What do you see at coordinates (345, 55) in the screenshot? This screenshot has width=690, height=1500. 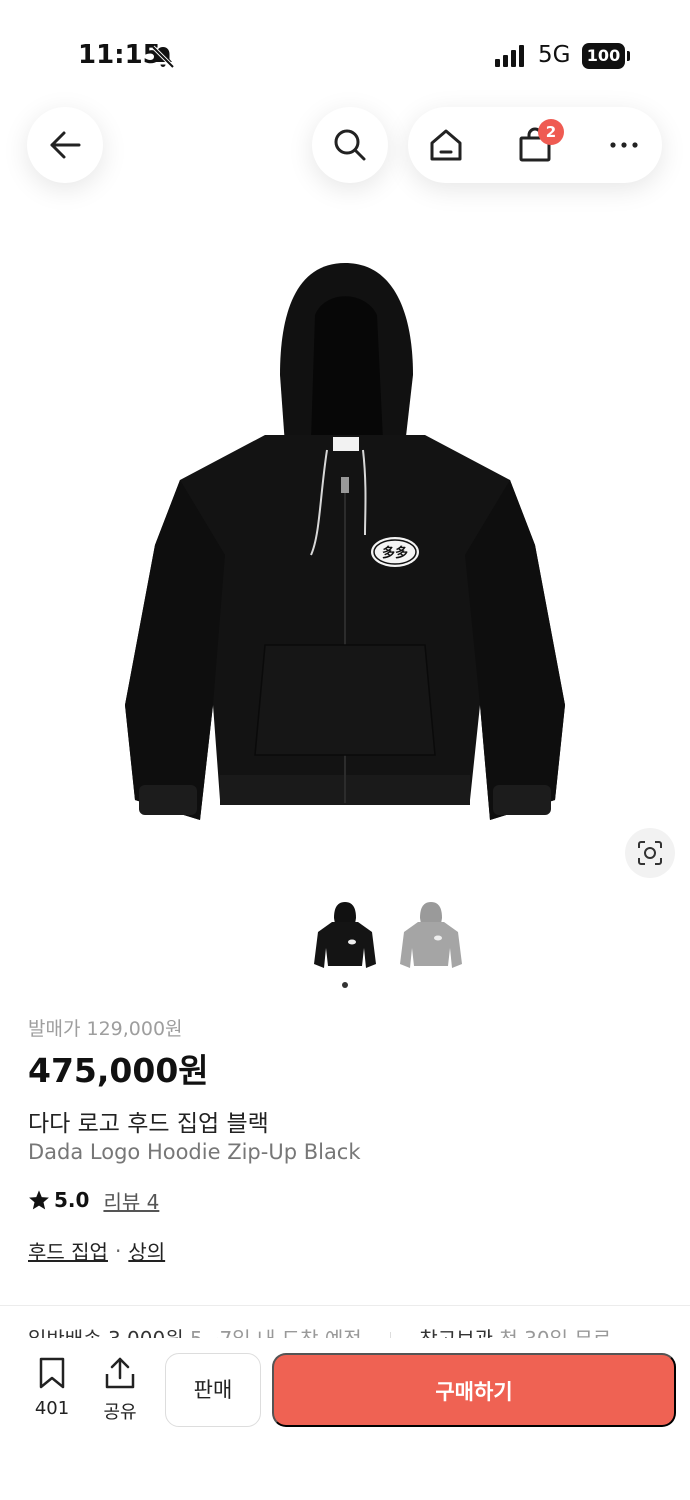 I see `status-bar: 11:15 5G 100` at bounding box center [345, 55].